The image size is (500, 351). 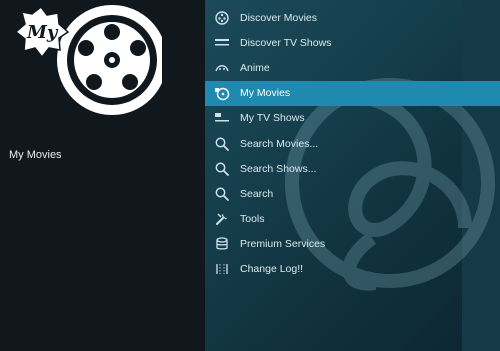 What do you see at coordinates (352, 244) in the screenshot?
I see `menu-item-premium-services: Premium Services` at bounding box center [352, 244].